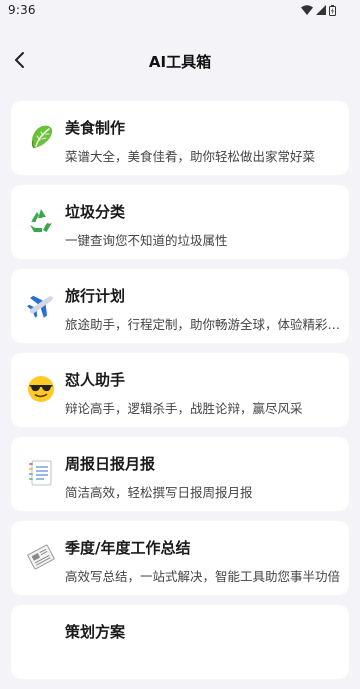 The height and width of the screenshot is (689, 360). Describe the element at coordinates (95, 212) in the screenshot. I see `tool-title: 垃圾分类` at that location.